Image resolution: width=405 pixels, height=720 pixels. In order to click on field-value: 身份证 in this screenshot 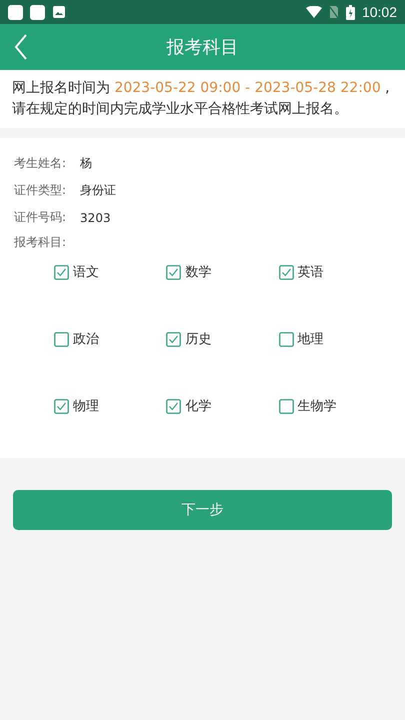, I will do `click(98, 190)`.